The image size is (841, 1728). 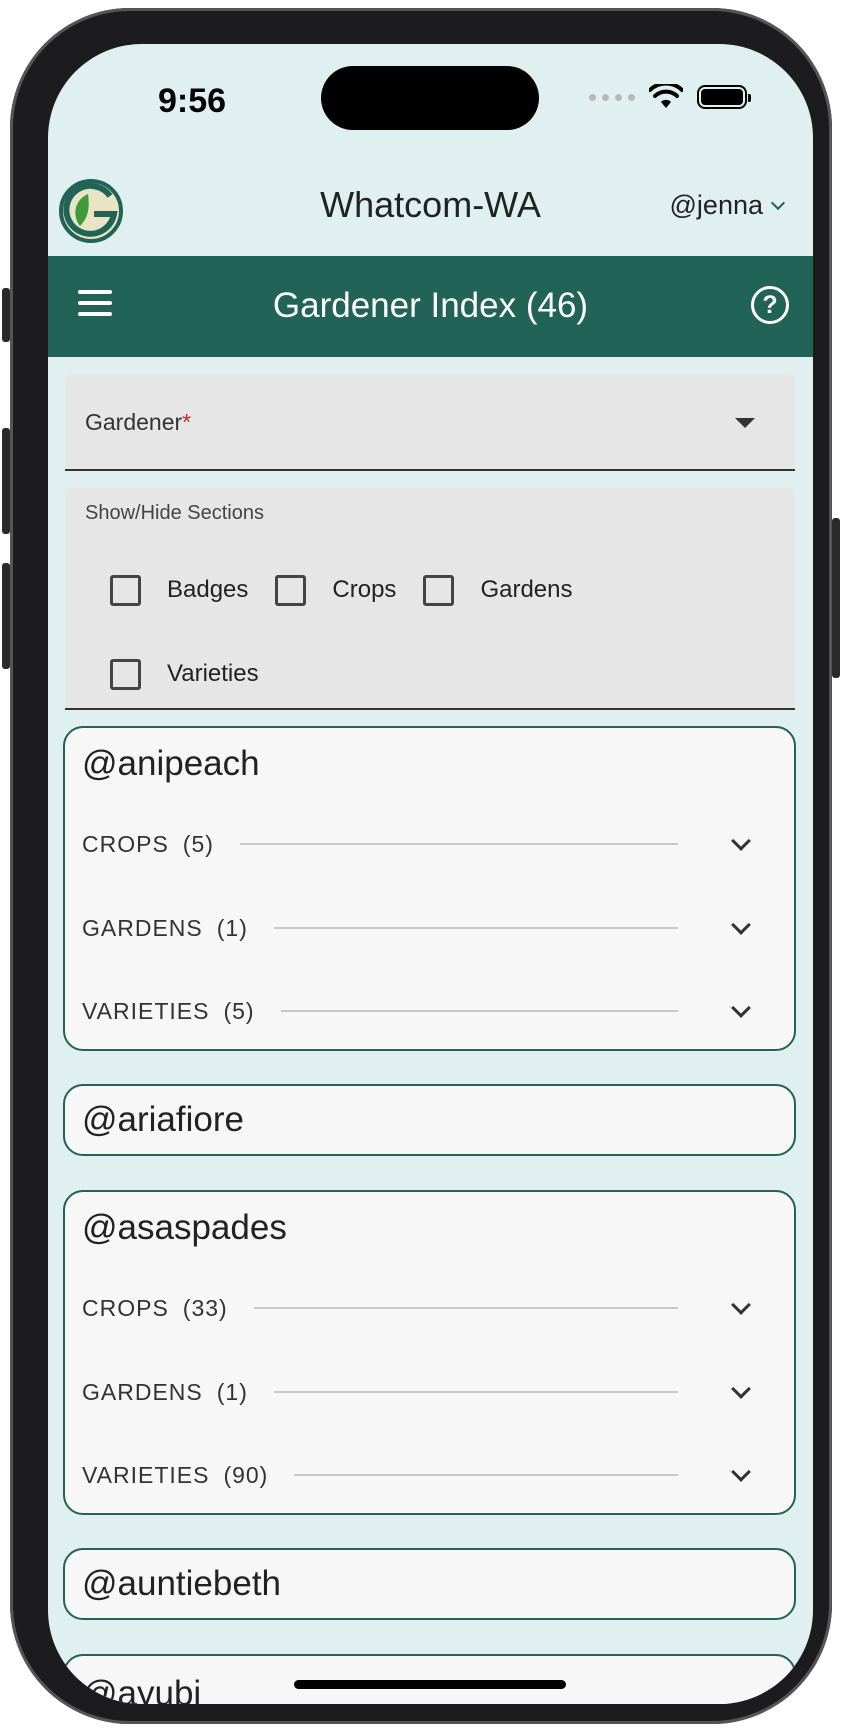 What do you see at coordinates (184, 674) in the screenshot?
I see `checkbox-varieties: Varieties` at bounding box center [184, 674].